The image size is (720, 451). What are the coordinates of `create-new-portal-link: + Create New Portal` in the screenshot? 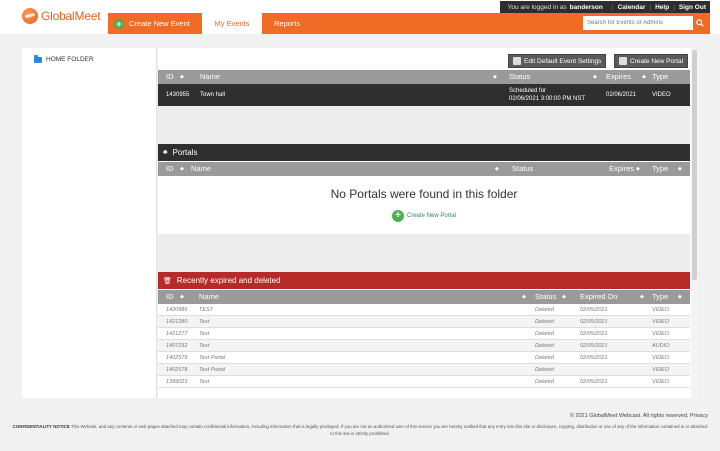 It's located at (424, 216).